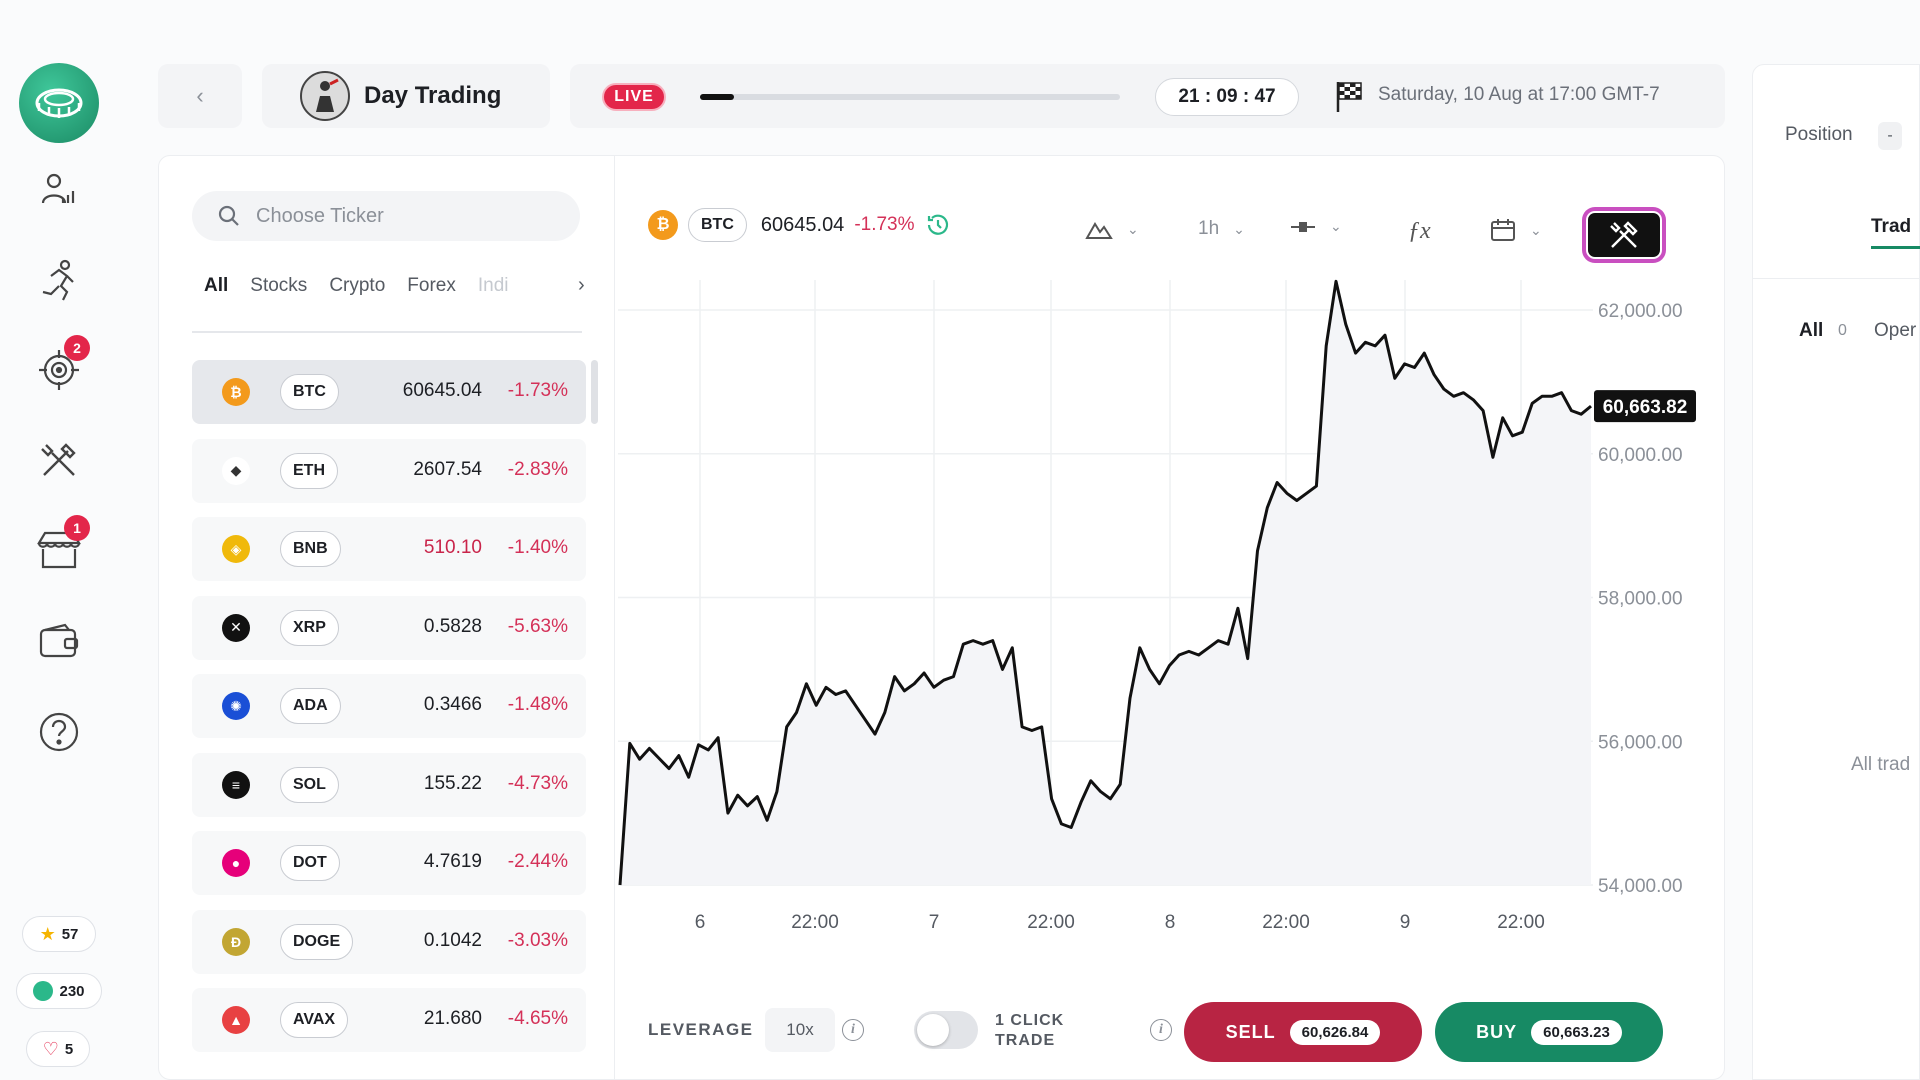 The image size is (1920, 1080). I want to click on positions-divider, so click(1836, 278).